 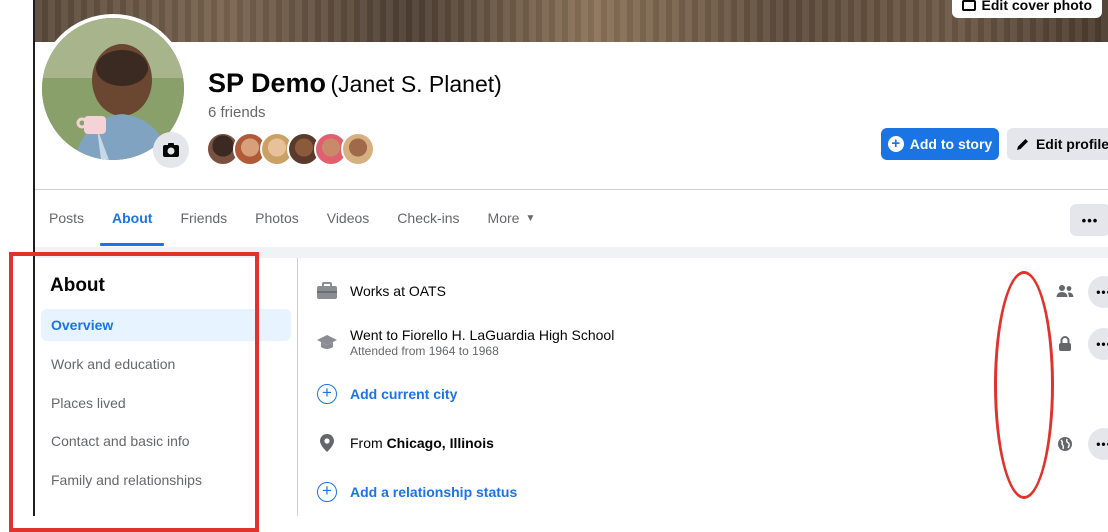 What do you see at coordinates (290, 149) in the screenshot?
I see `friend-avatars` at bounding box center [290, 149].